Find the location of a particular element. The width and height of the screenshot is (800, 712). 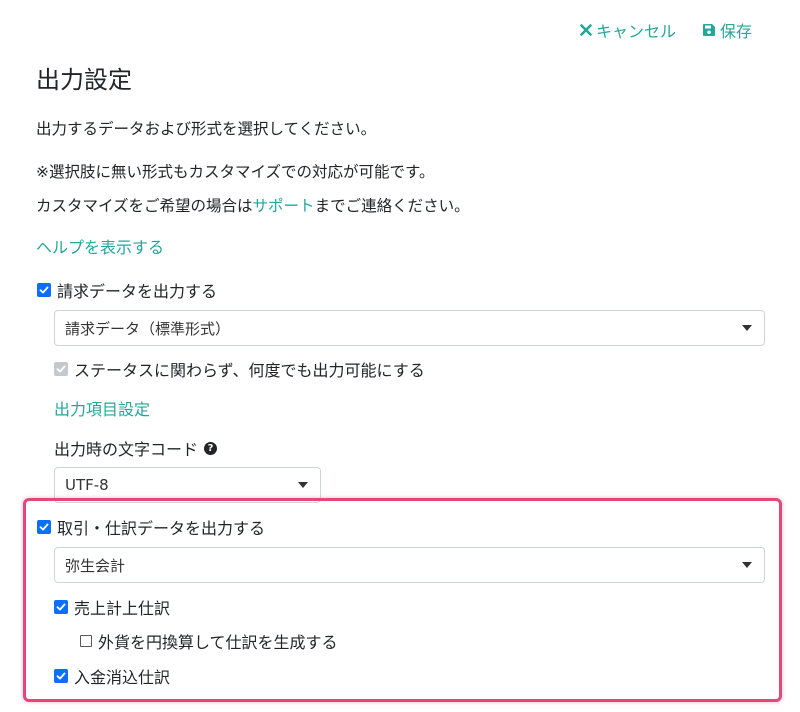

journal-output-checkbox: 取引・仕訳データを出力する is located at coordinates (151, 527).